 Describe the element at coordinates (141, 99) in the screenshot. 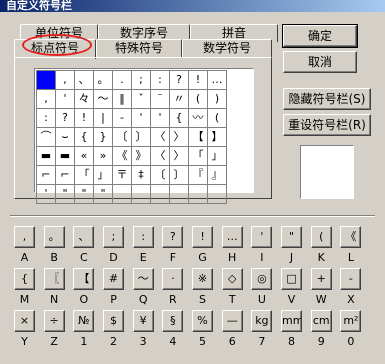

I see `symbol-cell: ˇ` at that location.